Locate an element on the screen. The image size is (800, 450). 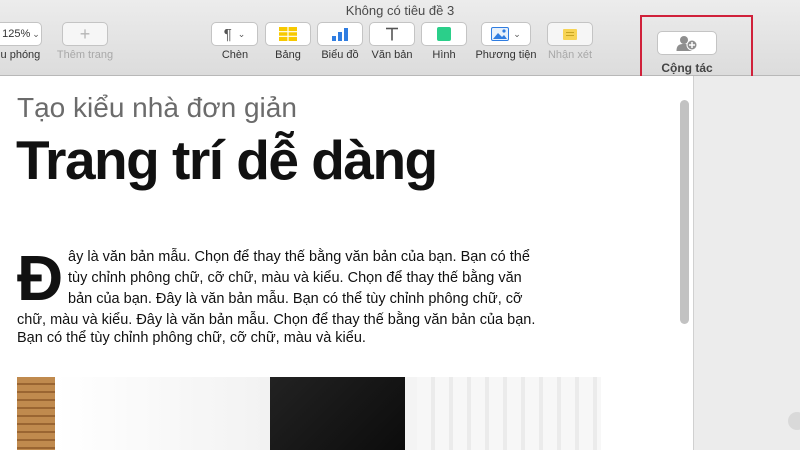
drop-cap: Đ is located at coordinates (40, 278).